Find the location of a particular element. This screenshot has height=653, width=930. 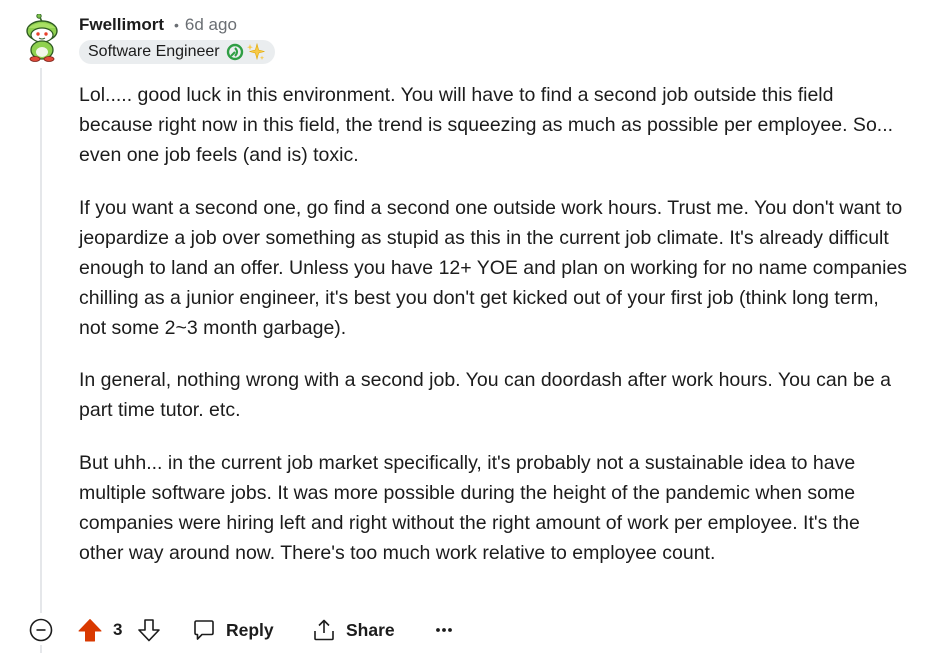

speech-bubble-icon is located at coordinates (204, 630).